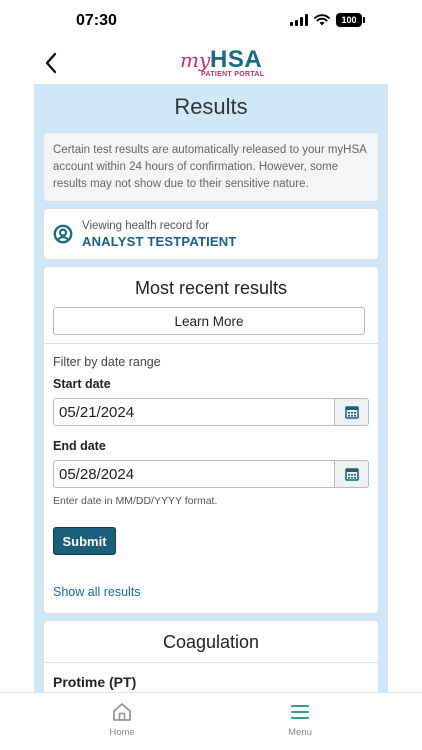 The height and width of the screenshot is (750, 422). I want to click on myhsa-logo: my HSA PATIENT PORTAL, so click(230, 63).